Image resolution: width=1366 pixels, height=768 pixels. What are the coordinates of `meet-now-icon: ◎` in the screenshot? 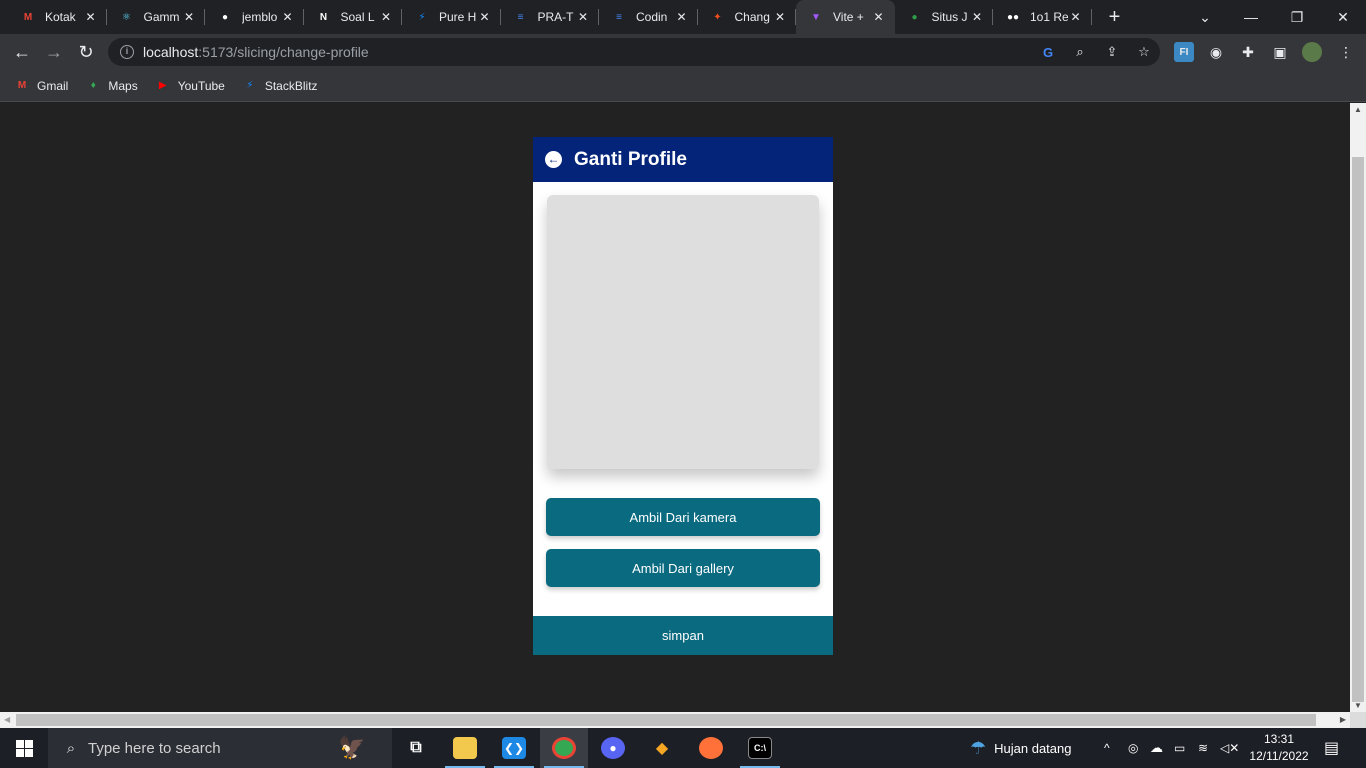 It's located at (1133, 748).